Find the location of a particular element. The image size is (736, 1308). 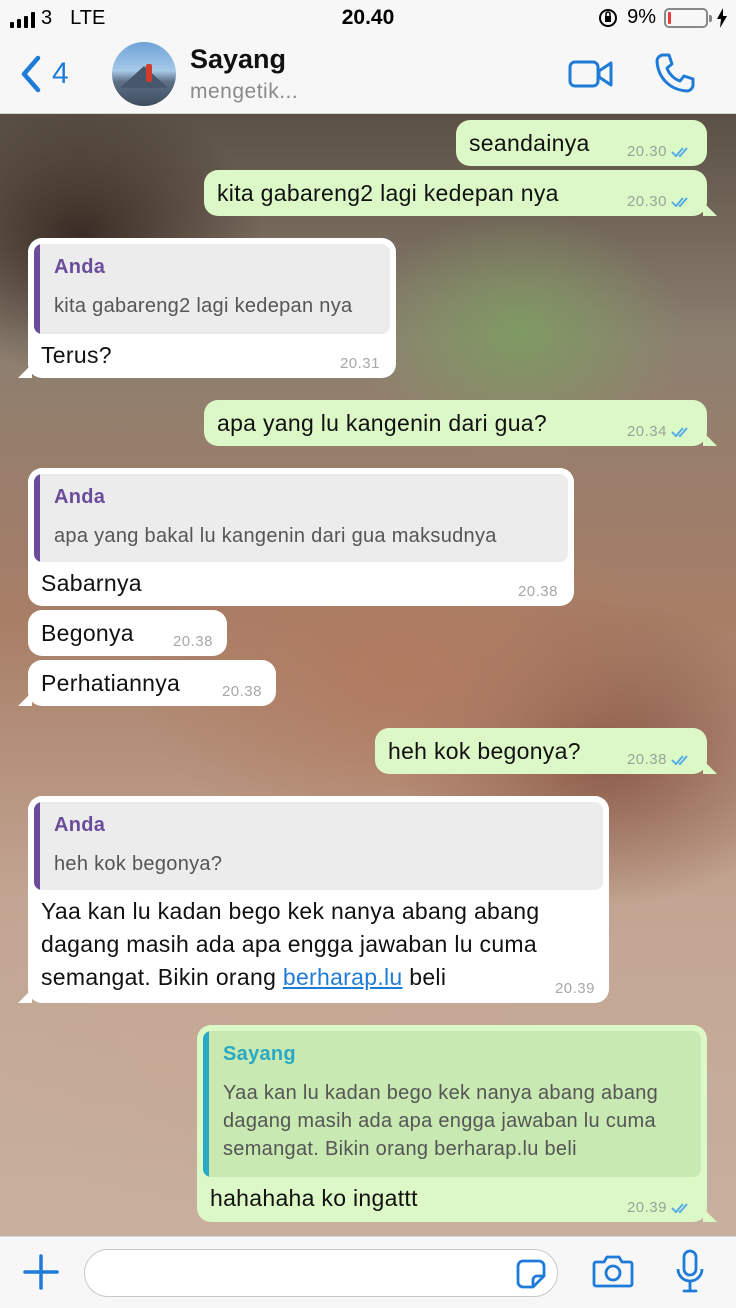

battery-percent: 9% is located at coordinates (641, 17).